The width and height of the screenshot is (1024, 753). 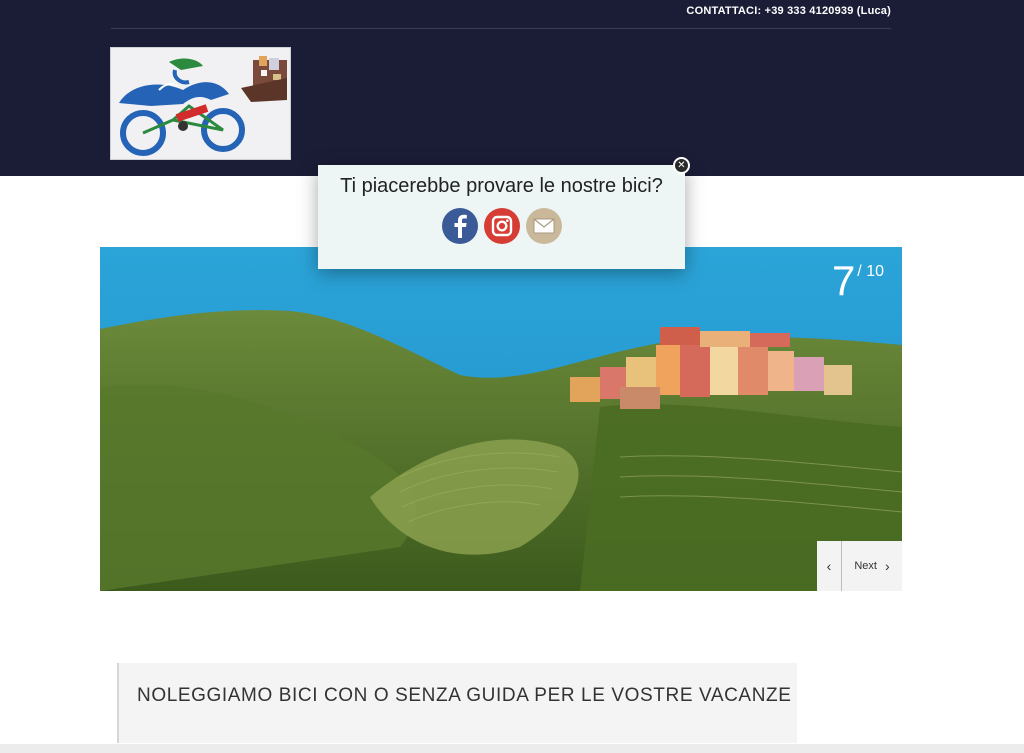 I want to click on contact-phone-link: CONTATTACI: +39 333 4120939 (Luca), so click(x=788, y=11).